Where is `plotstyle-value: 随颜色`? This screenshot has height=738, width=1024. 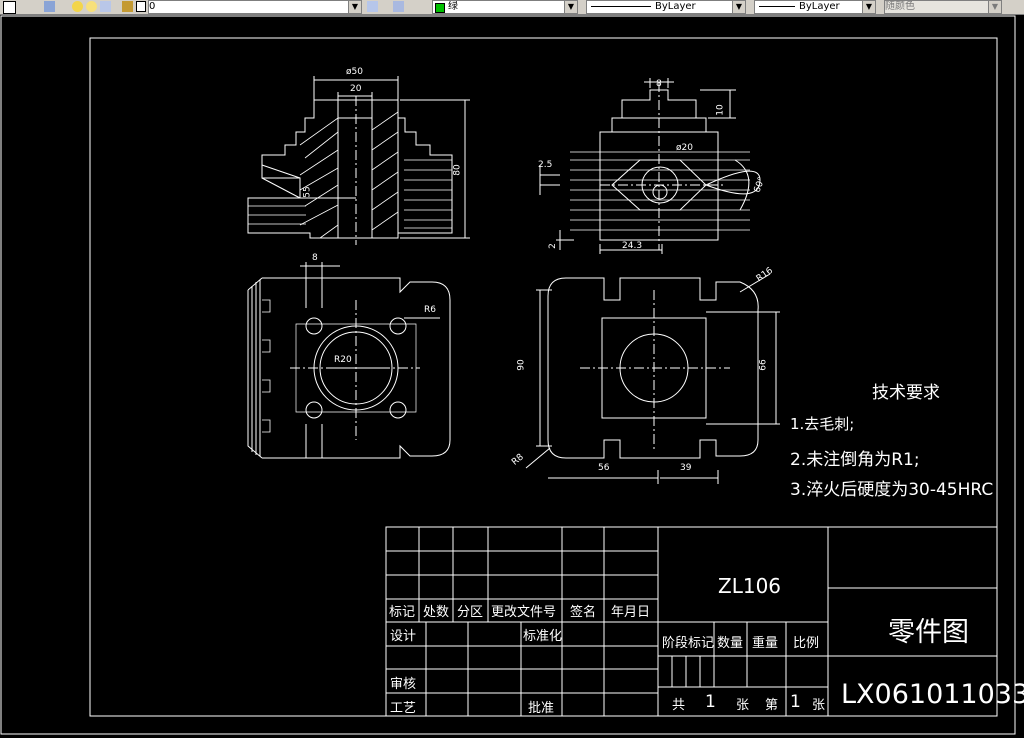
plotstyle-value: 随颜色 is located at coordinates (900, 6).